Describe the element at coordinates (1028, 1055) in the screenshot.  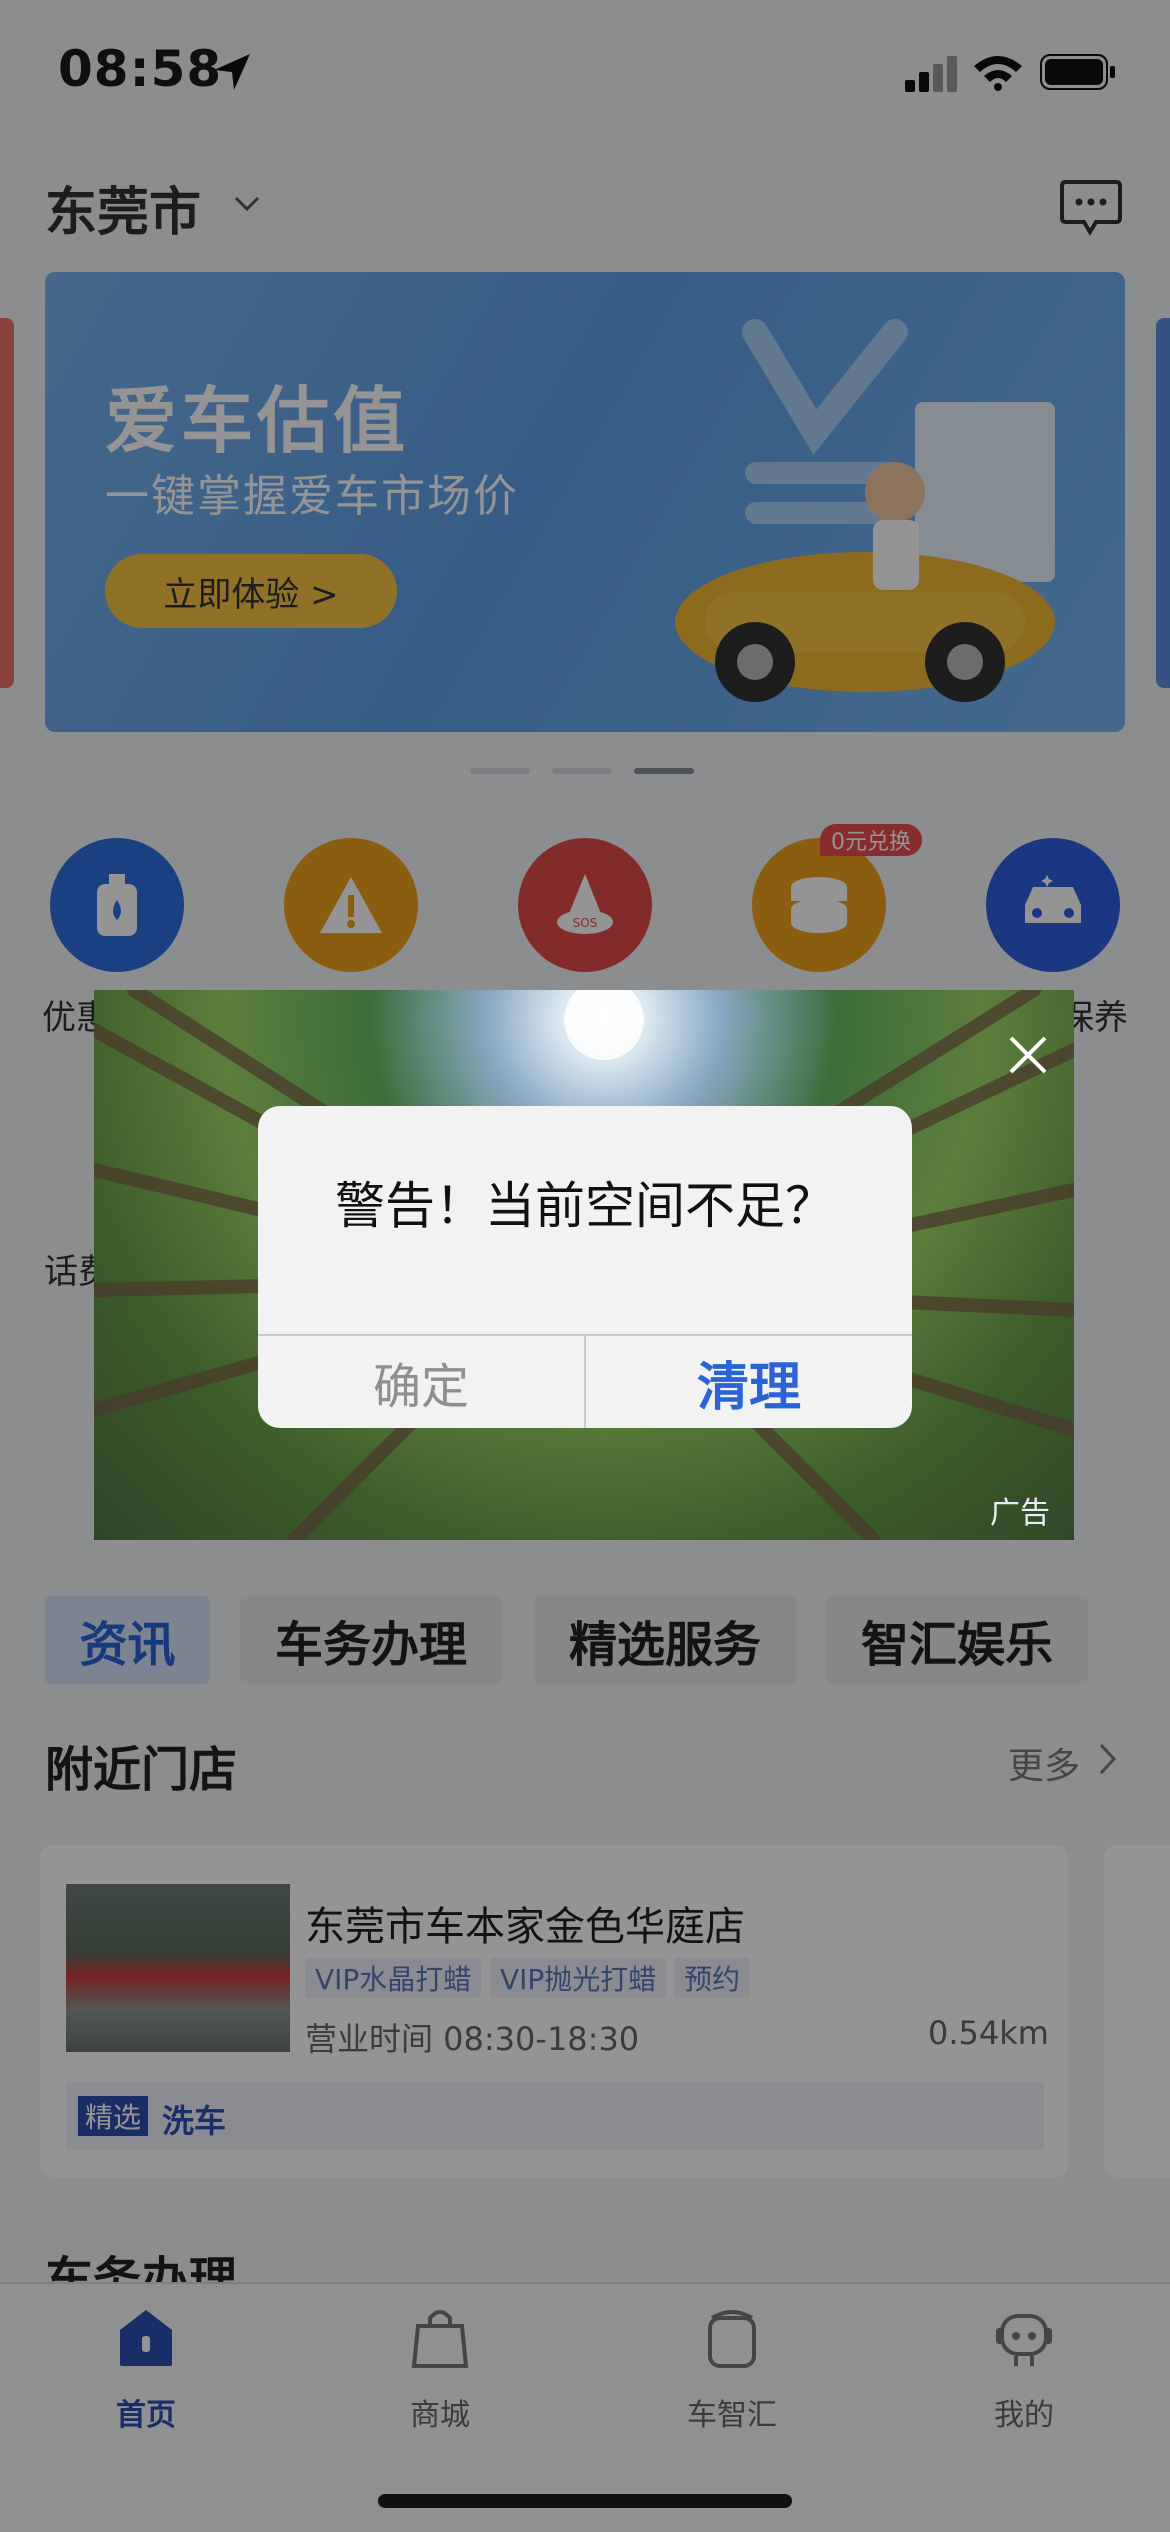
I see `close-icon` at that location.